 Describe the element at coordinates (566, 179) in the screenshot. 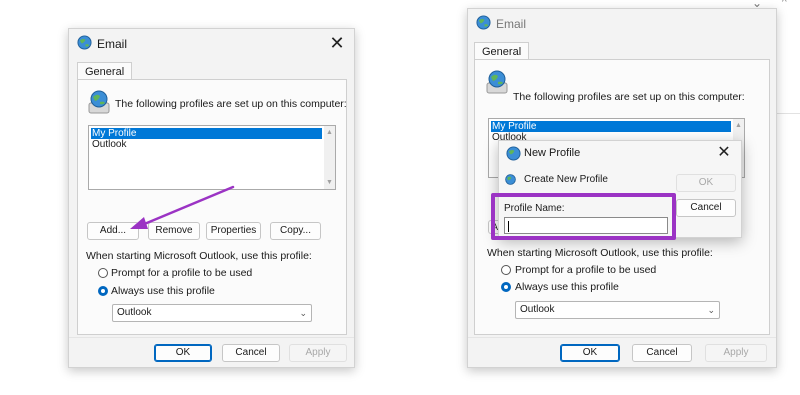

I see `create-profile-label: Create New Profile` at that location.